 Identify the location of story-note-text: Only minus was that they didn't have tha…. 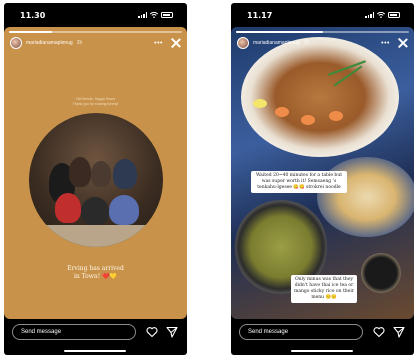
(324, 289).